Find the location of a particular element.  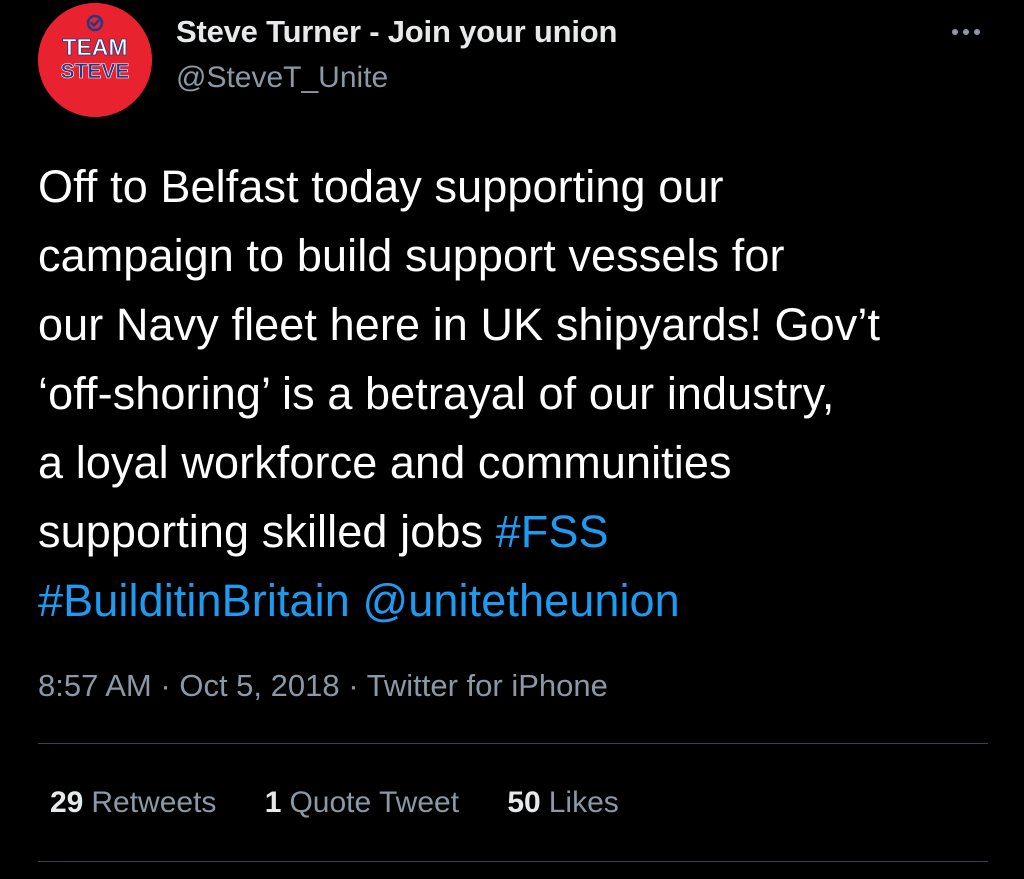

tweet-source: Twitter for iPhone is located at coordinates (487, 685).